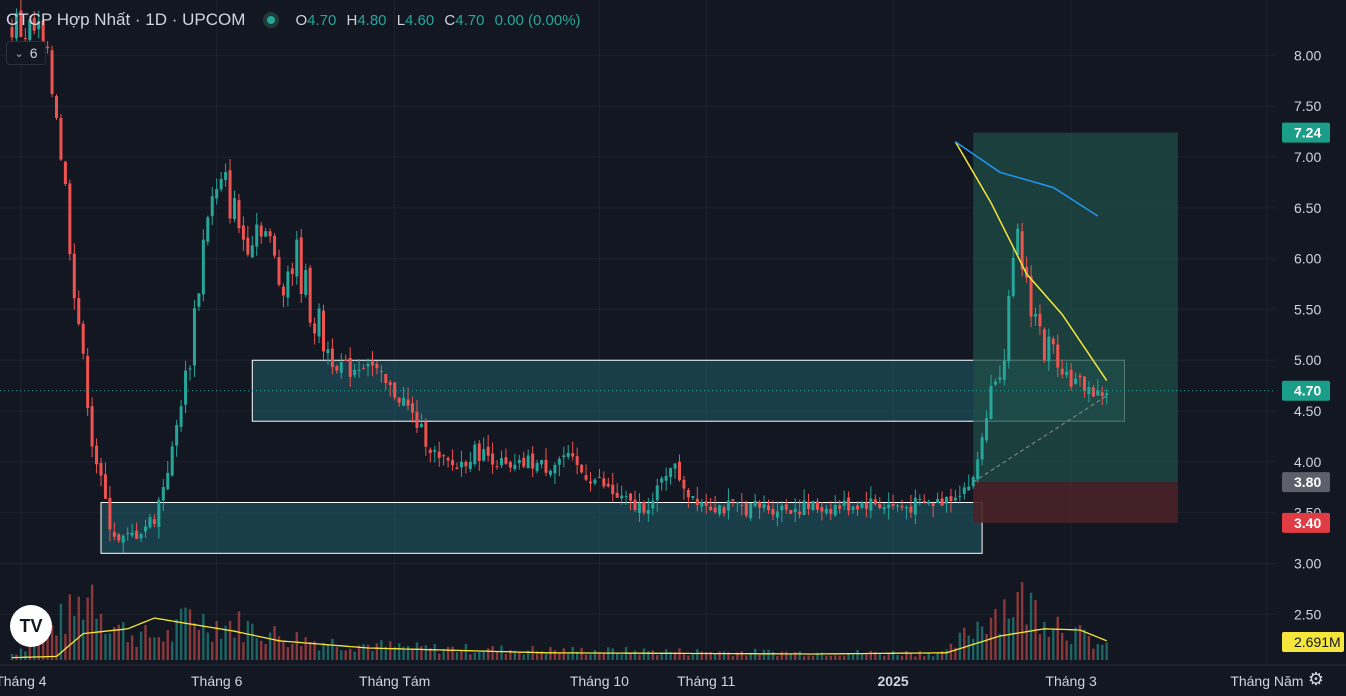 Image resolution: width=1346 pixels, height=696 pixels. Describe the element at coordinates (1307, 391) in the screenshot. I see `price-label-text: 4.70` at that location.